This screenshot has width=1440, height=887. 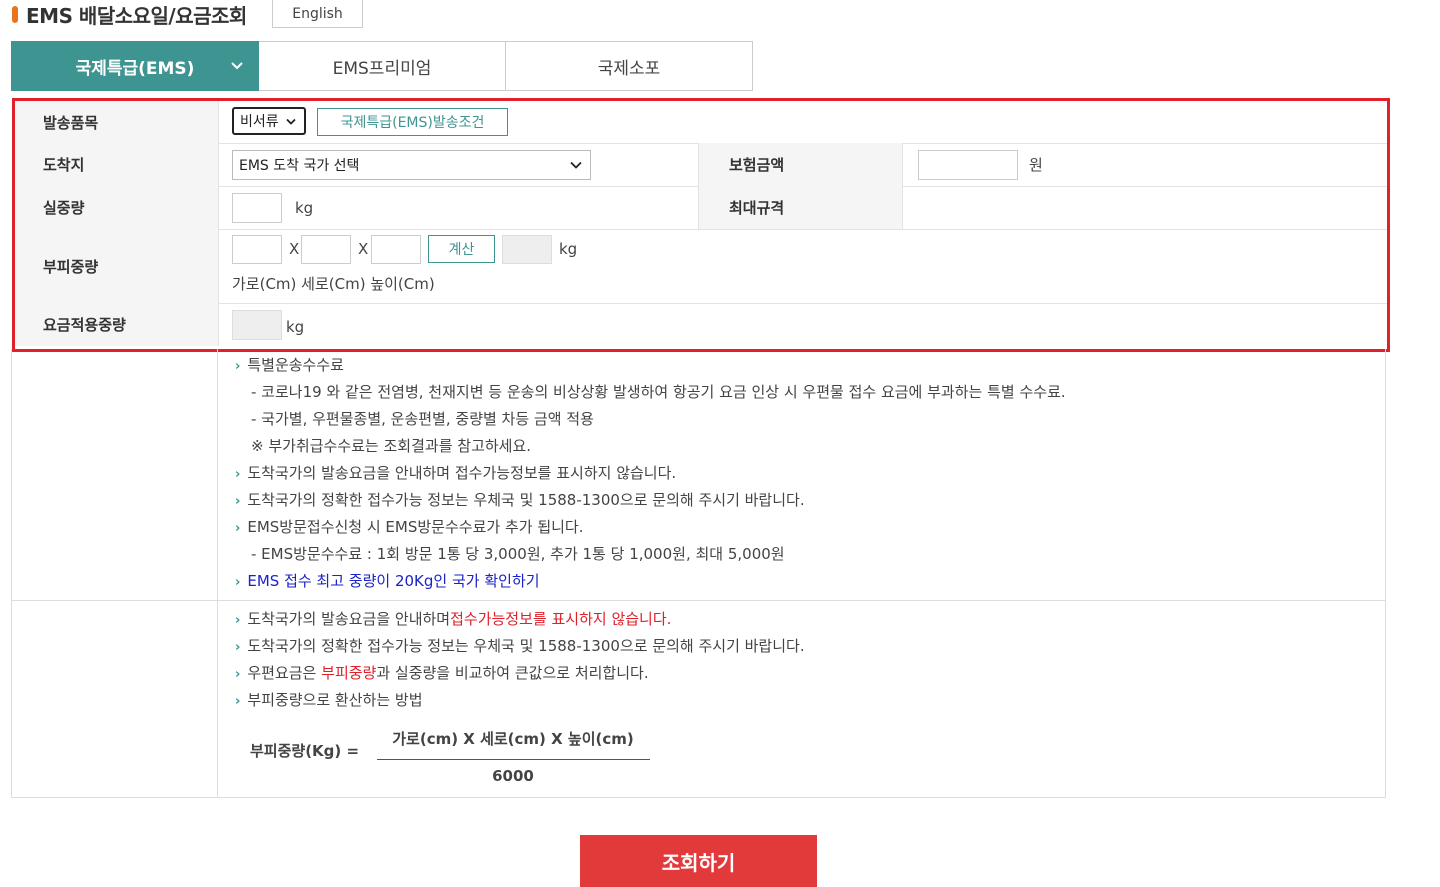 What do you see at coordinates (396, 249) in the screenshot?
I see `height-input` at bounding box center [396, 249].